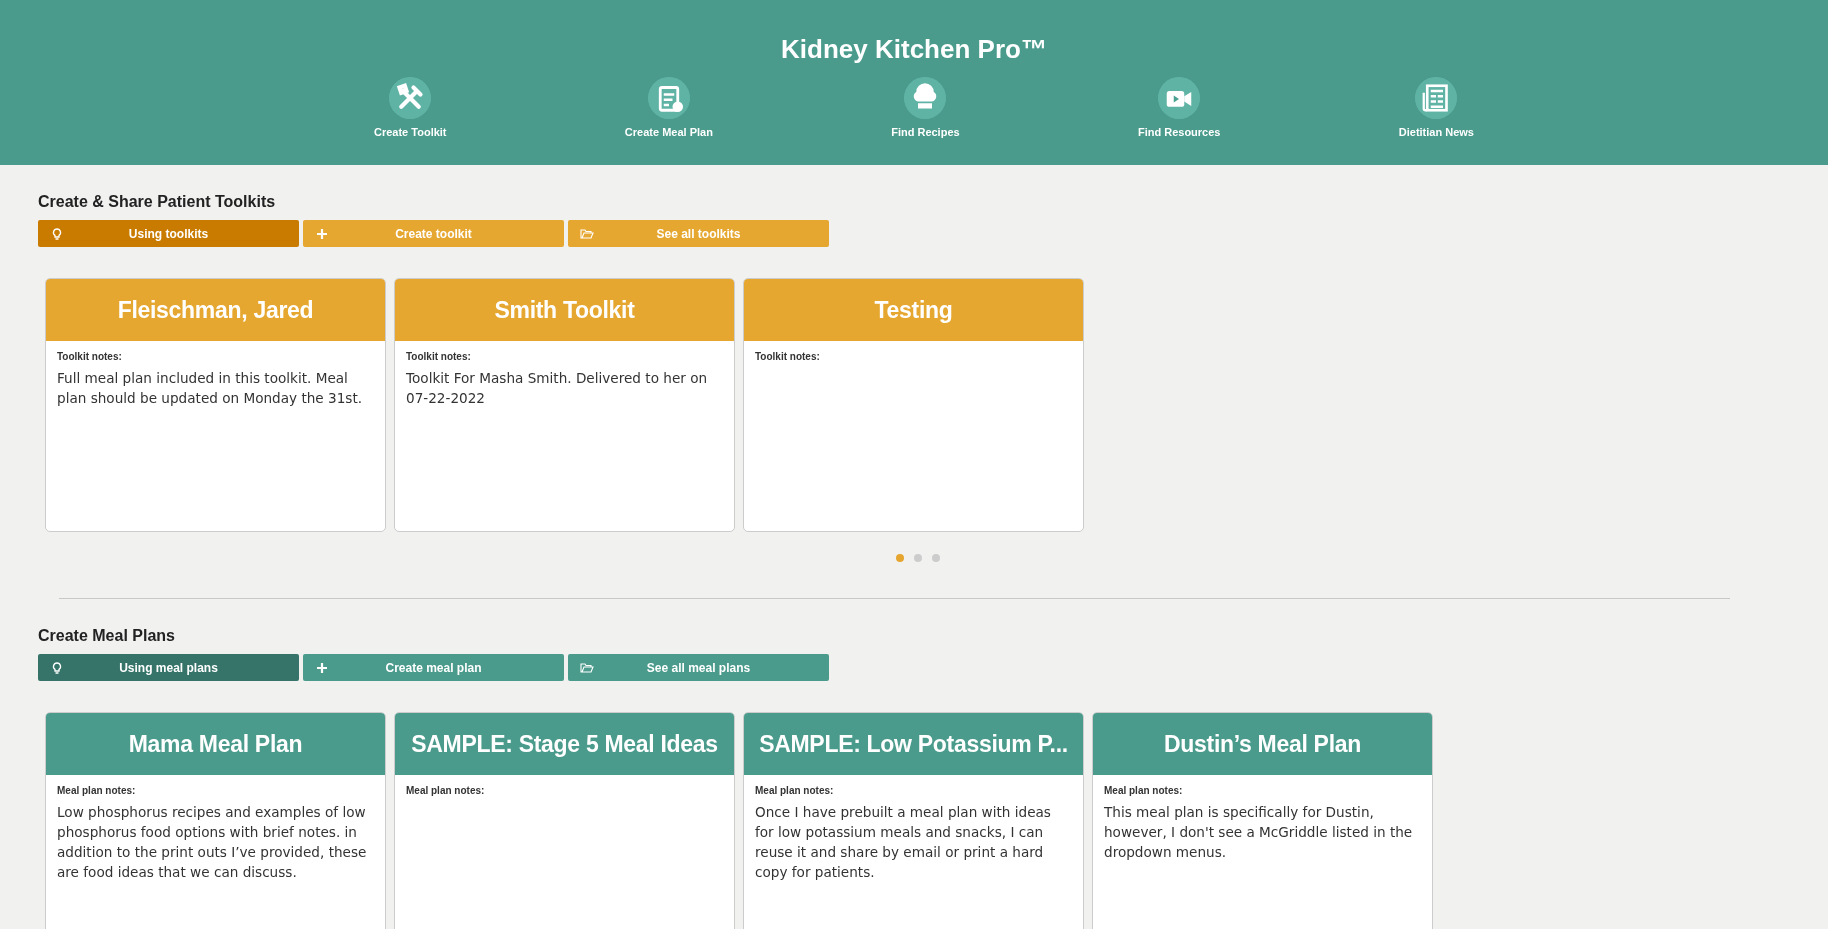 This screenshot has height=929, width=1828. What do you see at coordinates (215, 744) in the screenshot?
I see `card-title: Mama Meal Plan` at bounding box center [215, 744].